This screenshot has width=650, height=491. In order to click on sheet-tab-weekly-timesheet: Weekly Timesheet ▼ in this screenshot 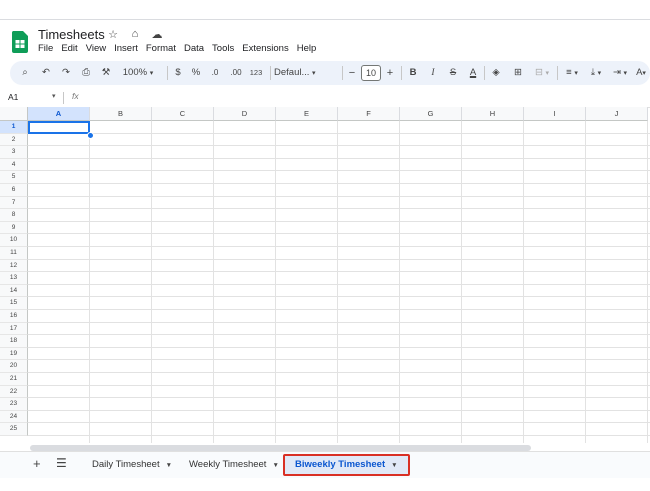, I will do `click(234, 464)`.